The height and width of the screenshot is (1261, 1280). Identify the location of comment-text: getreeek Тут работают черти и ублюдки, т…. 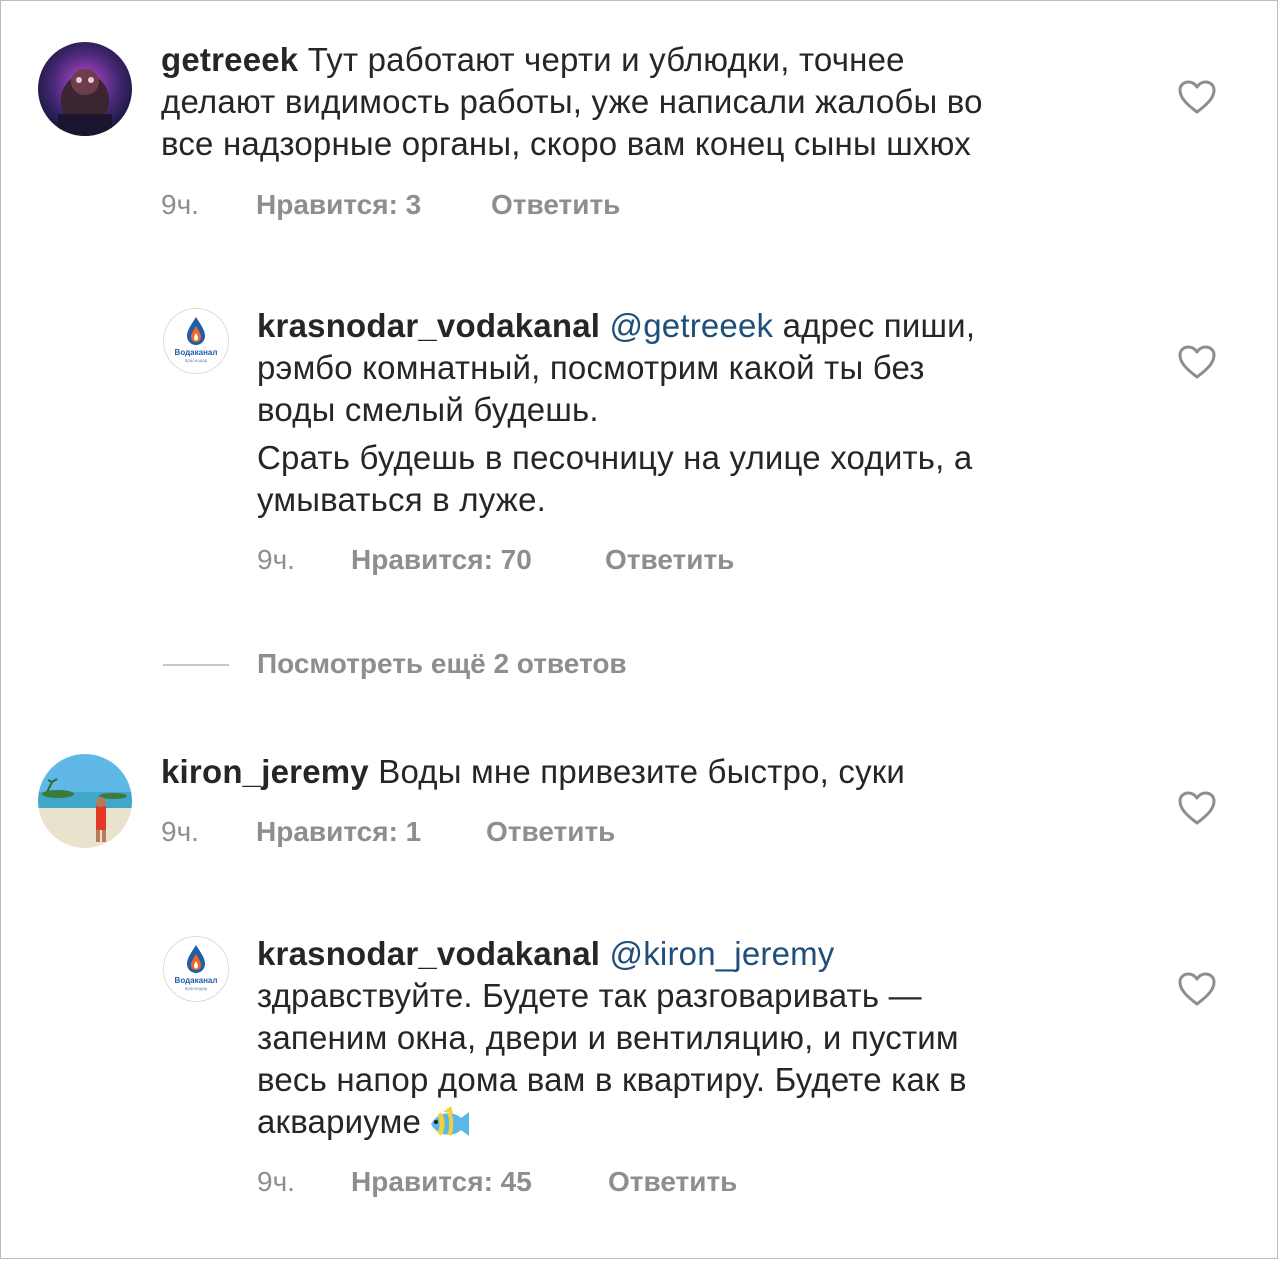
(572, 101).